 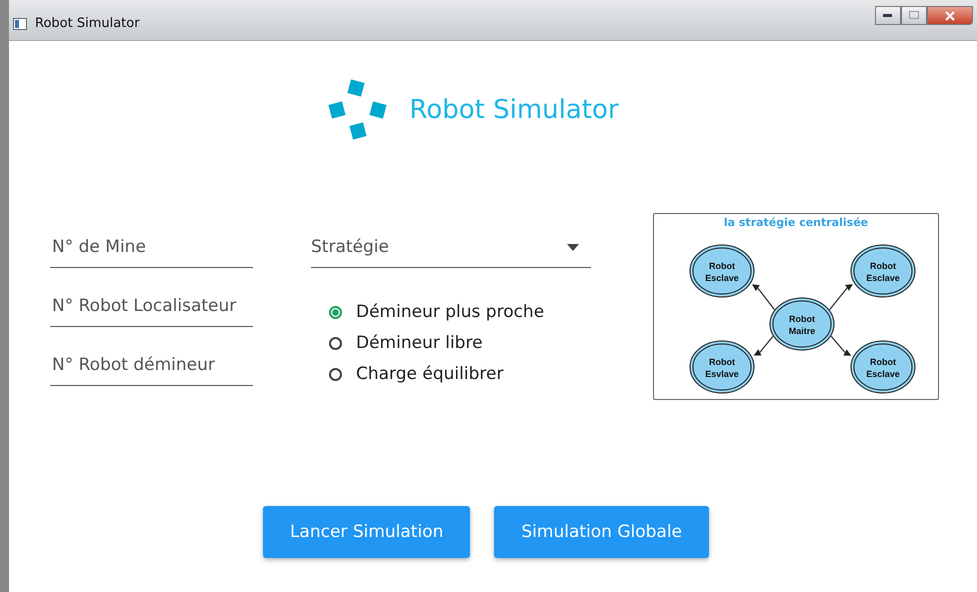 I want to click on minimize-button, so click(x=888, y=15).